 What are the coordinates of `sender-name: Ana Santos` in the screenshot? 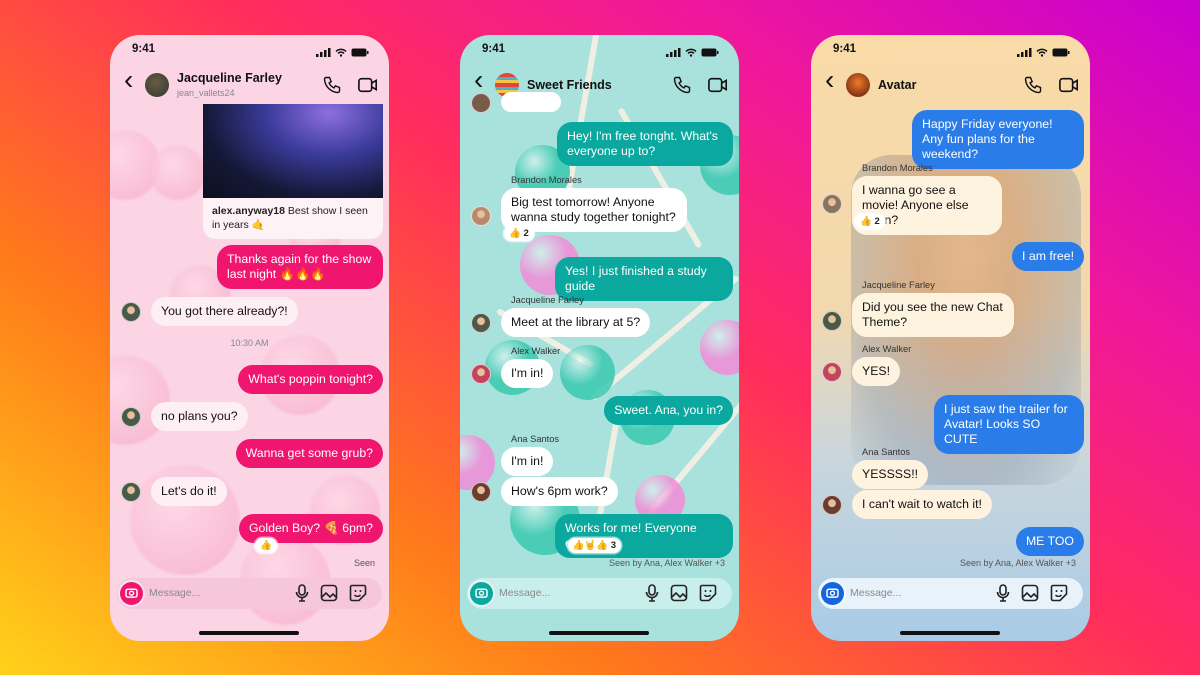 It's located at (535, 439).